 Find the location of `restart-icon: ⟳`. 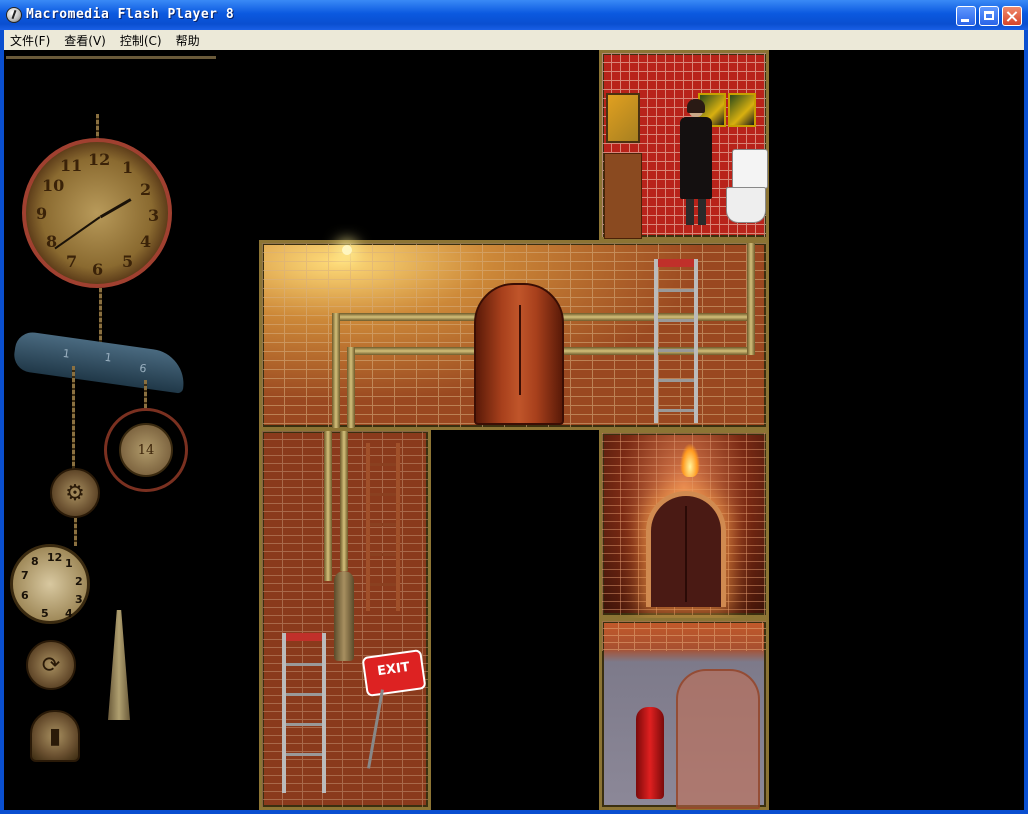

restart-icon: ⟳ is located at coordinates (51, 665).